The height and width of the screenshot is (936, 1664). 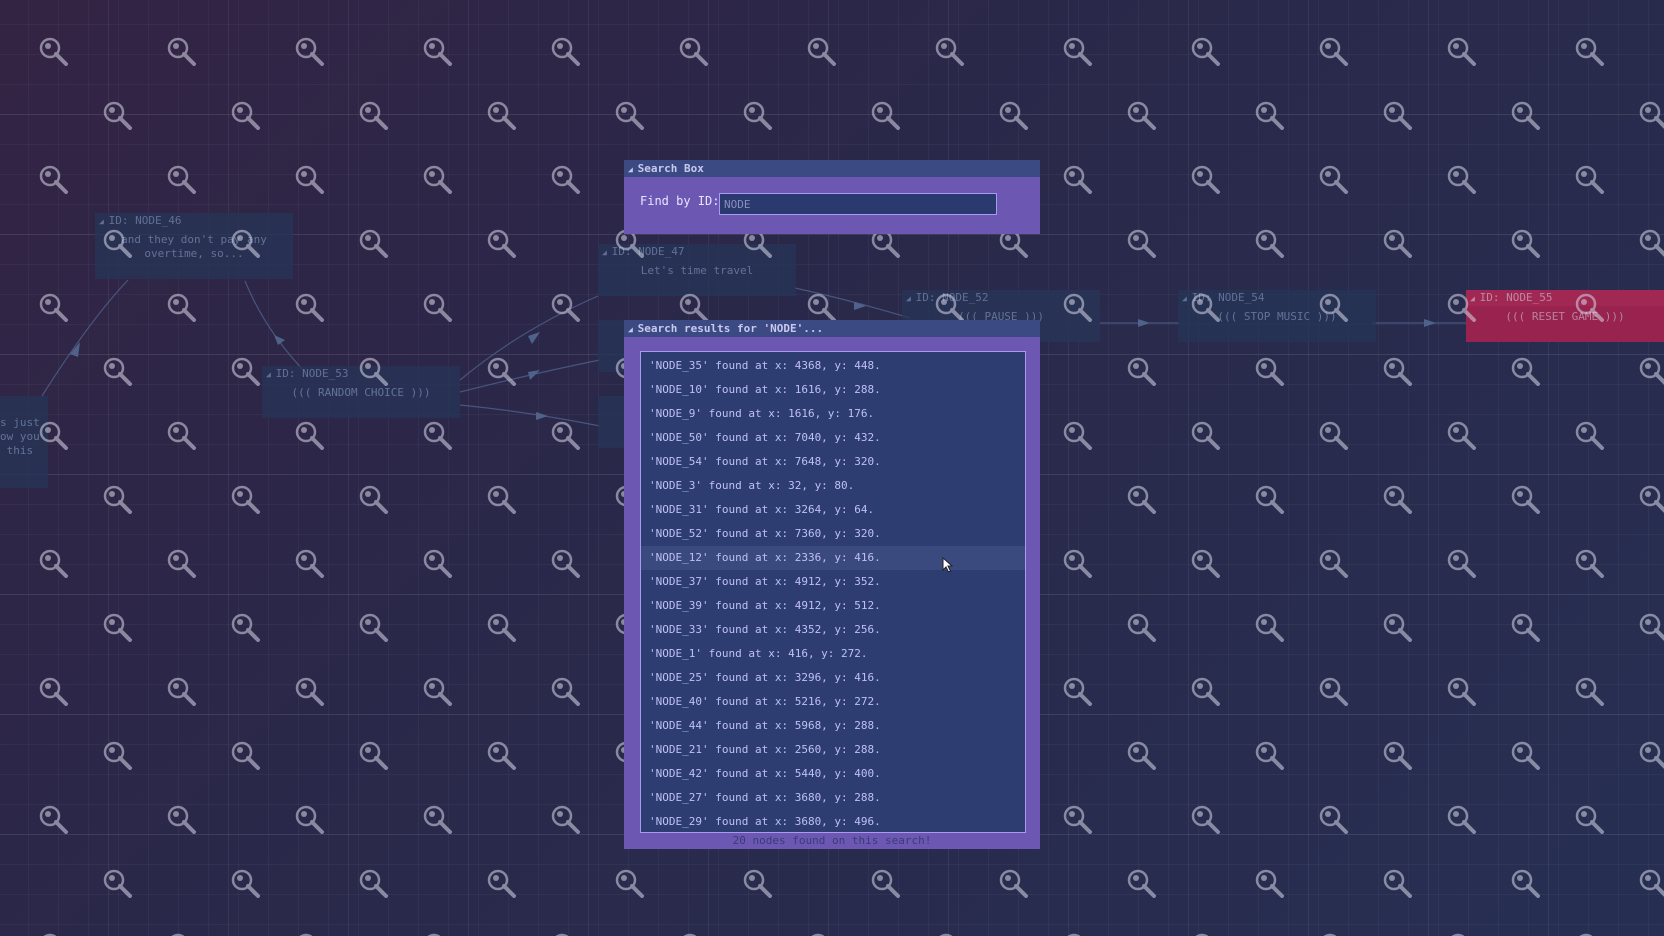 I want to click on result-item: 'NODE_21' found at x: 2560, y: 288., so click(x=833, y=750).